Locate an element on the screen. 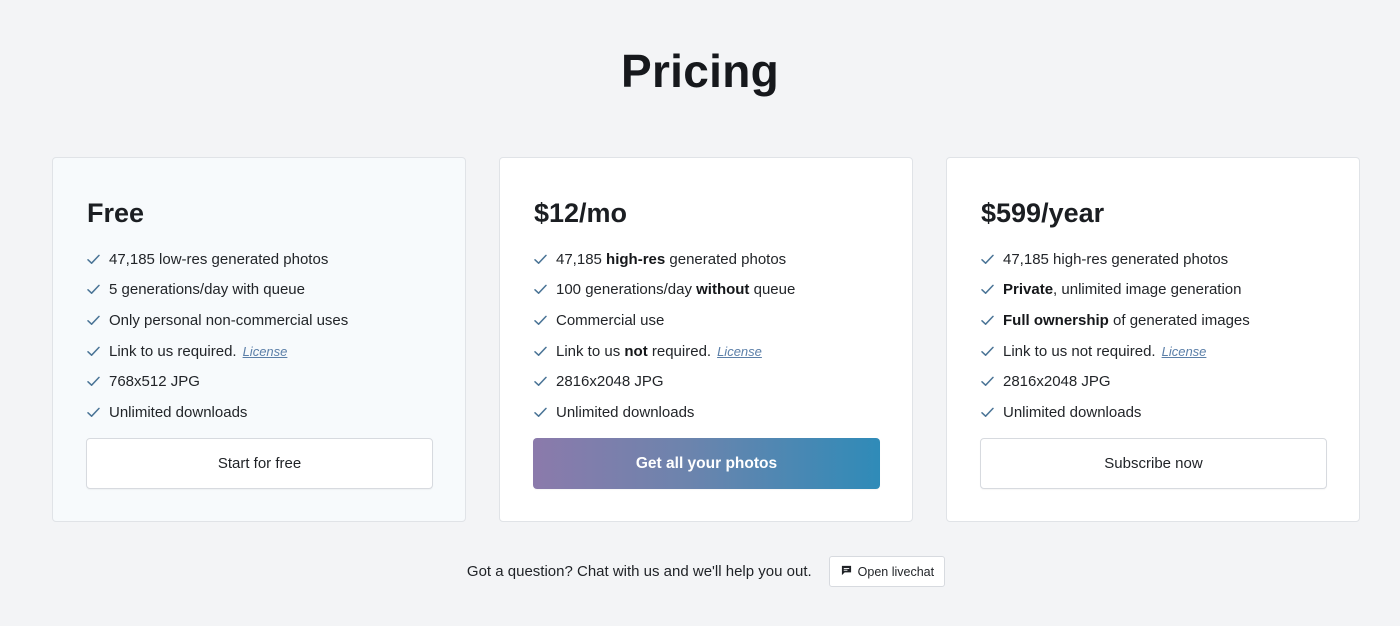  start-for-free-button: Start for free is located at coordinates (259, 463).